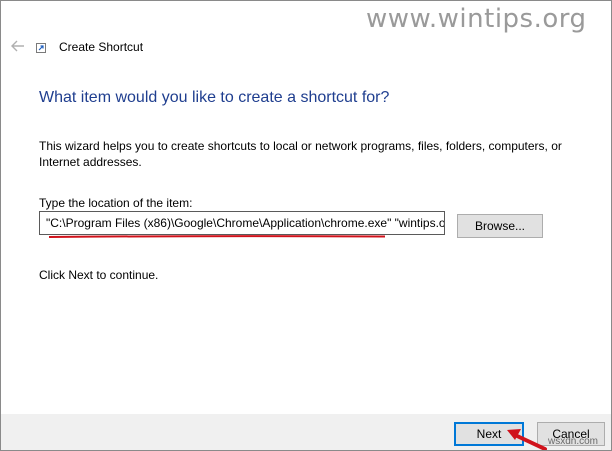 The height and width of the screenshot is (451, 612). What do you see at coordinates (101, 47) in the screenshot?
I see `window-title: Create Shortcut` at bounding box center [101, 47].